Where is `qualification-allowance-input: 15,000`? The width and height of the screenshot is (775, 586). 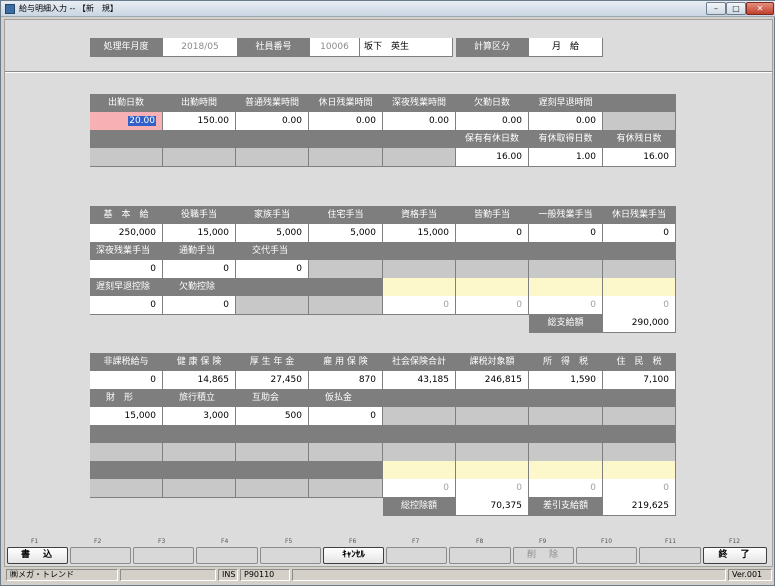 qualification-allowance-input: 15,000 is located at coordinates (419, 233).